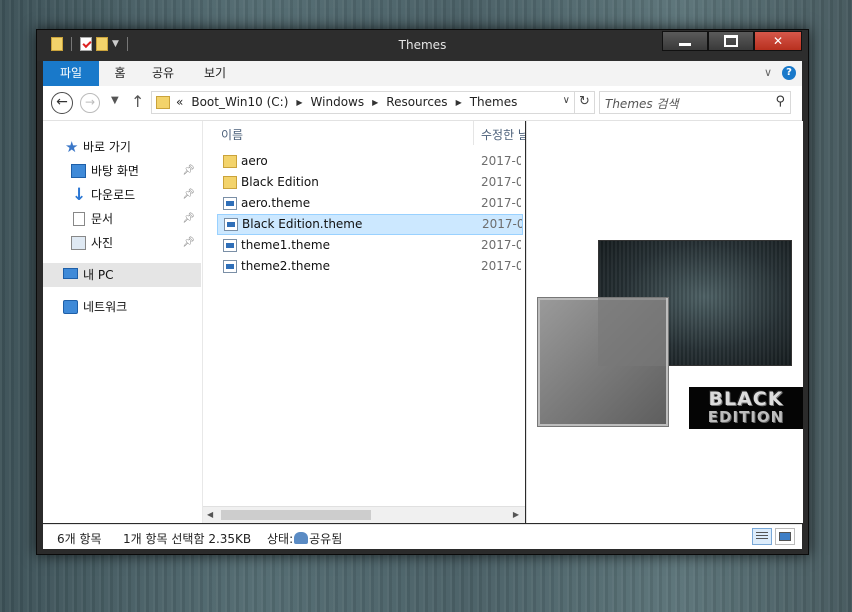 The image size is (852, 612). I want to click on tab-file: 파일, so click(71, 73).